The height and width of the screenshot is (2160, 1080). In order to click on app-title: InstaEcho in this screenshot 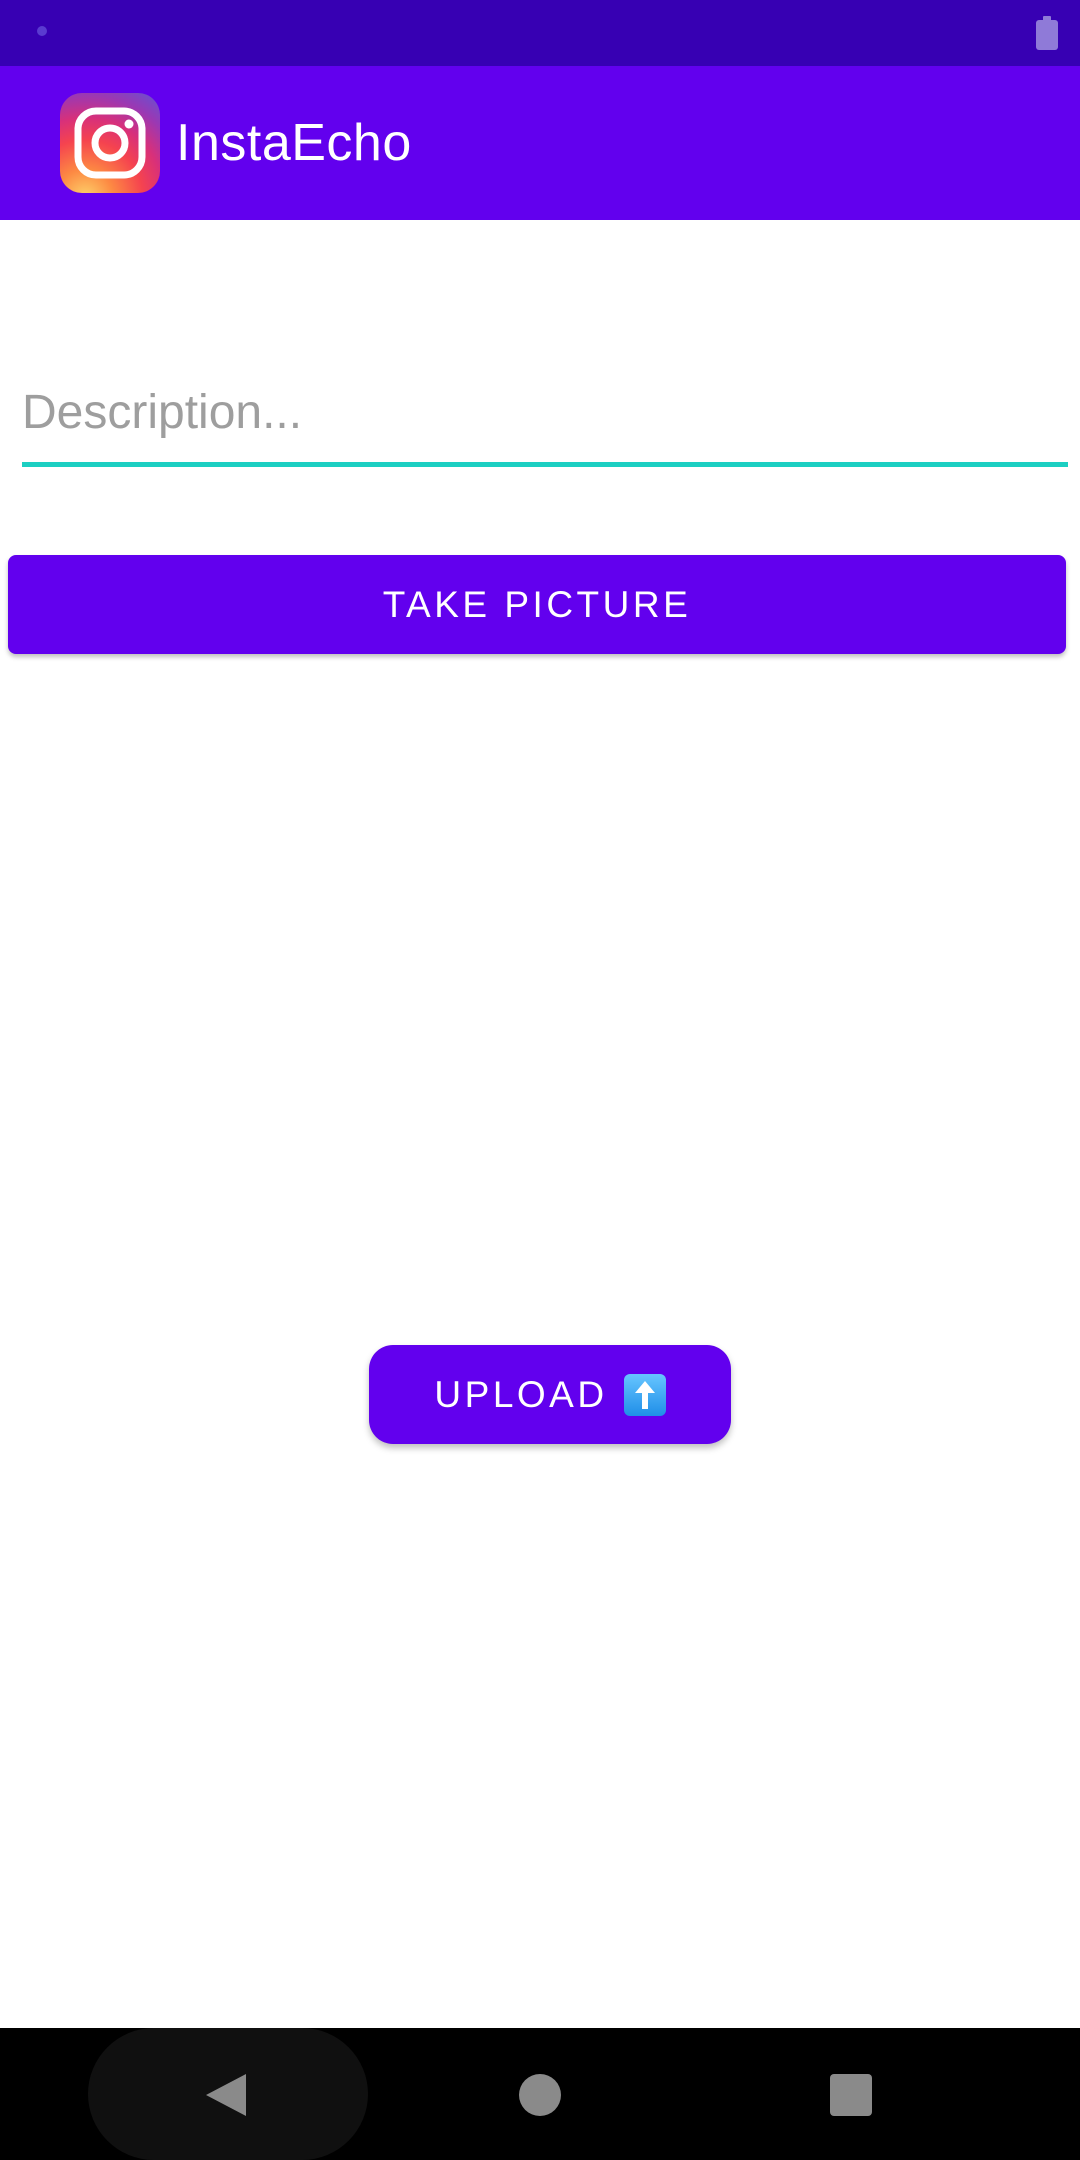, I will do `click(294, 143)`.